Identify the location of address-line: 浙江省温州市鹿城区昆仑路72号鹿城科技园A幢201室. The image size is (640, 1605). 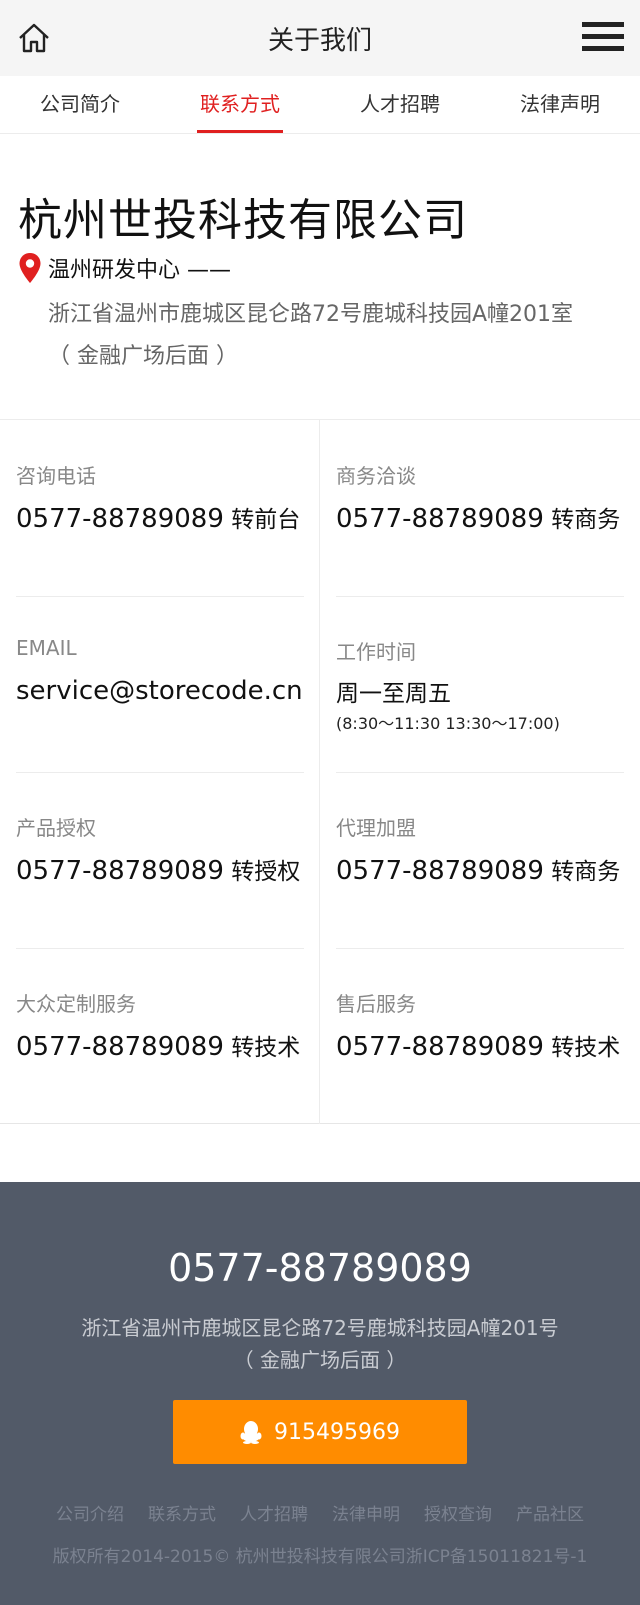
(311, 314).